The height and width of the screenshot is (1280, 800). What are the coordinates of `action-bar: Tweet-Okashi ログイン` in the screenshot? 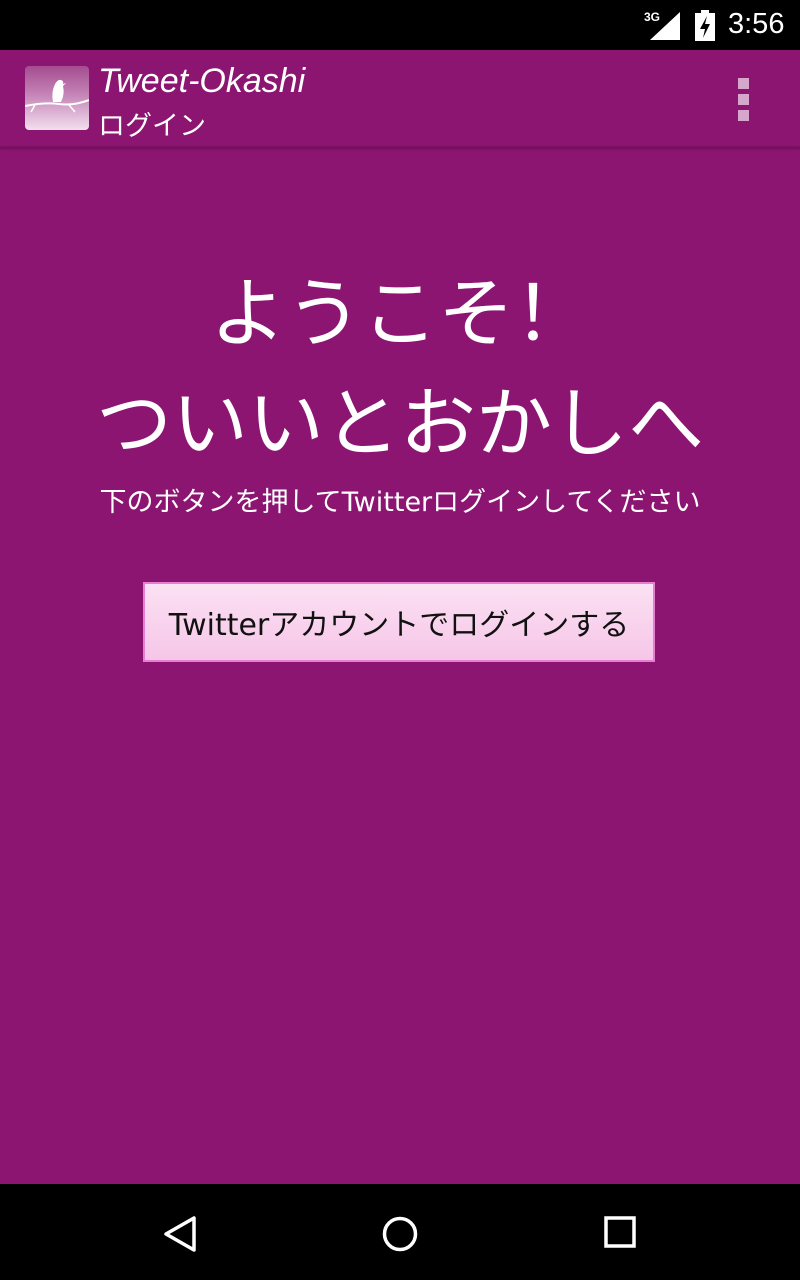 It's located at (400, 99).